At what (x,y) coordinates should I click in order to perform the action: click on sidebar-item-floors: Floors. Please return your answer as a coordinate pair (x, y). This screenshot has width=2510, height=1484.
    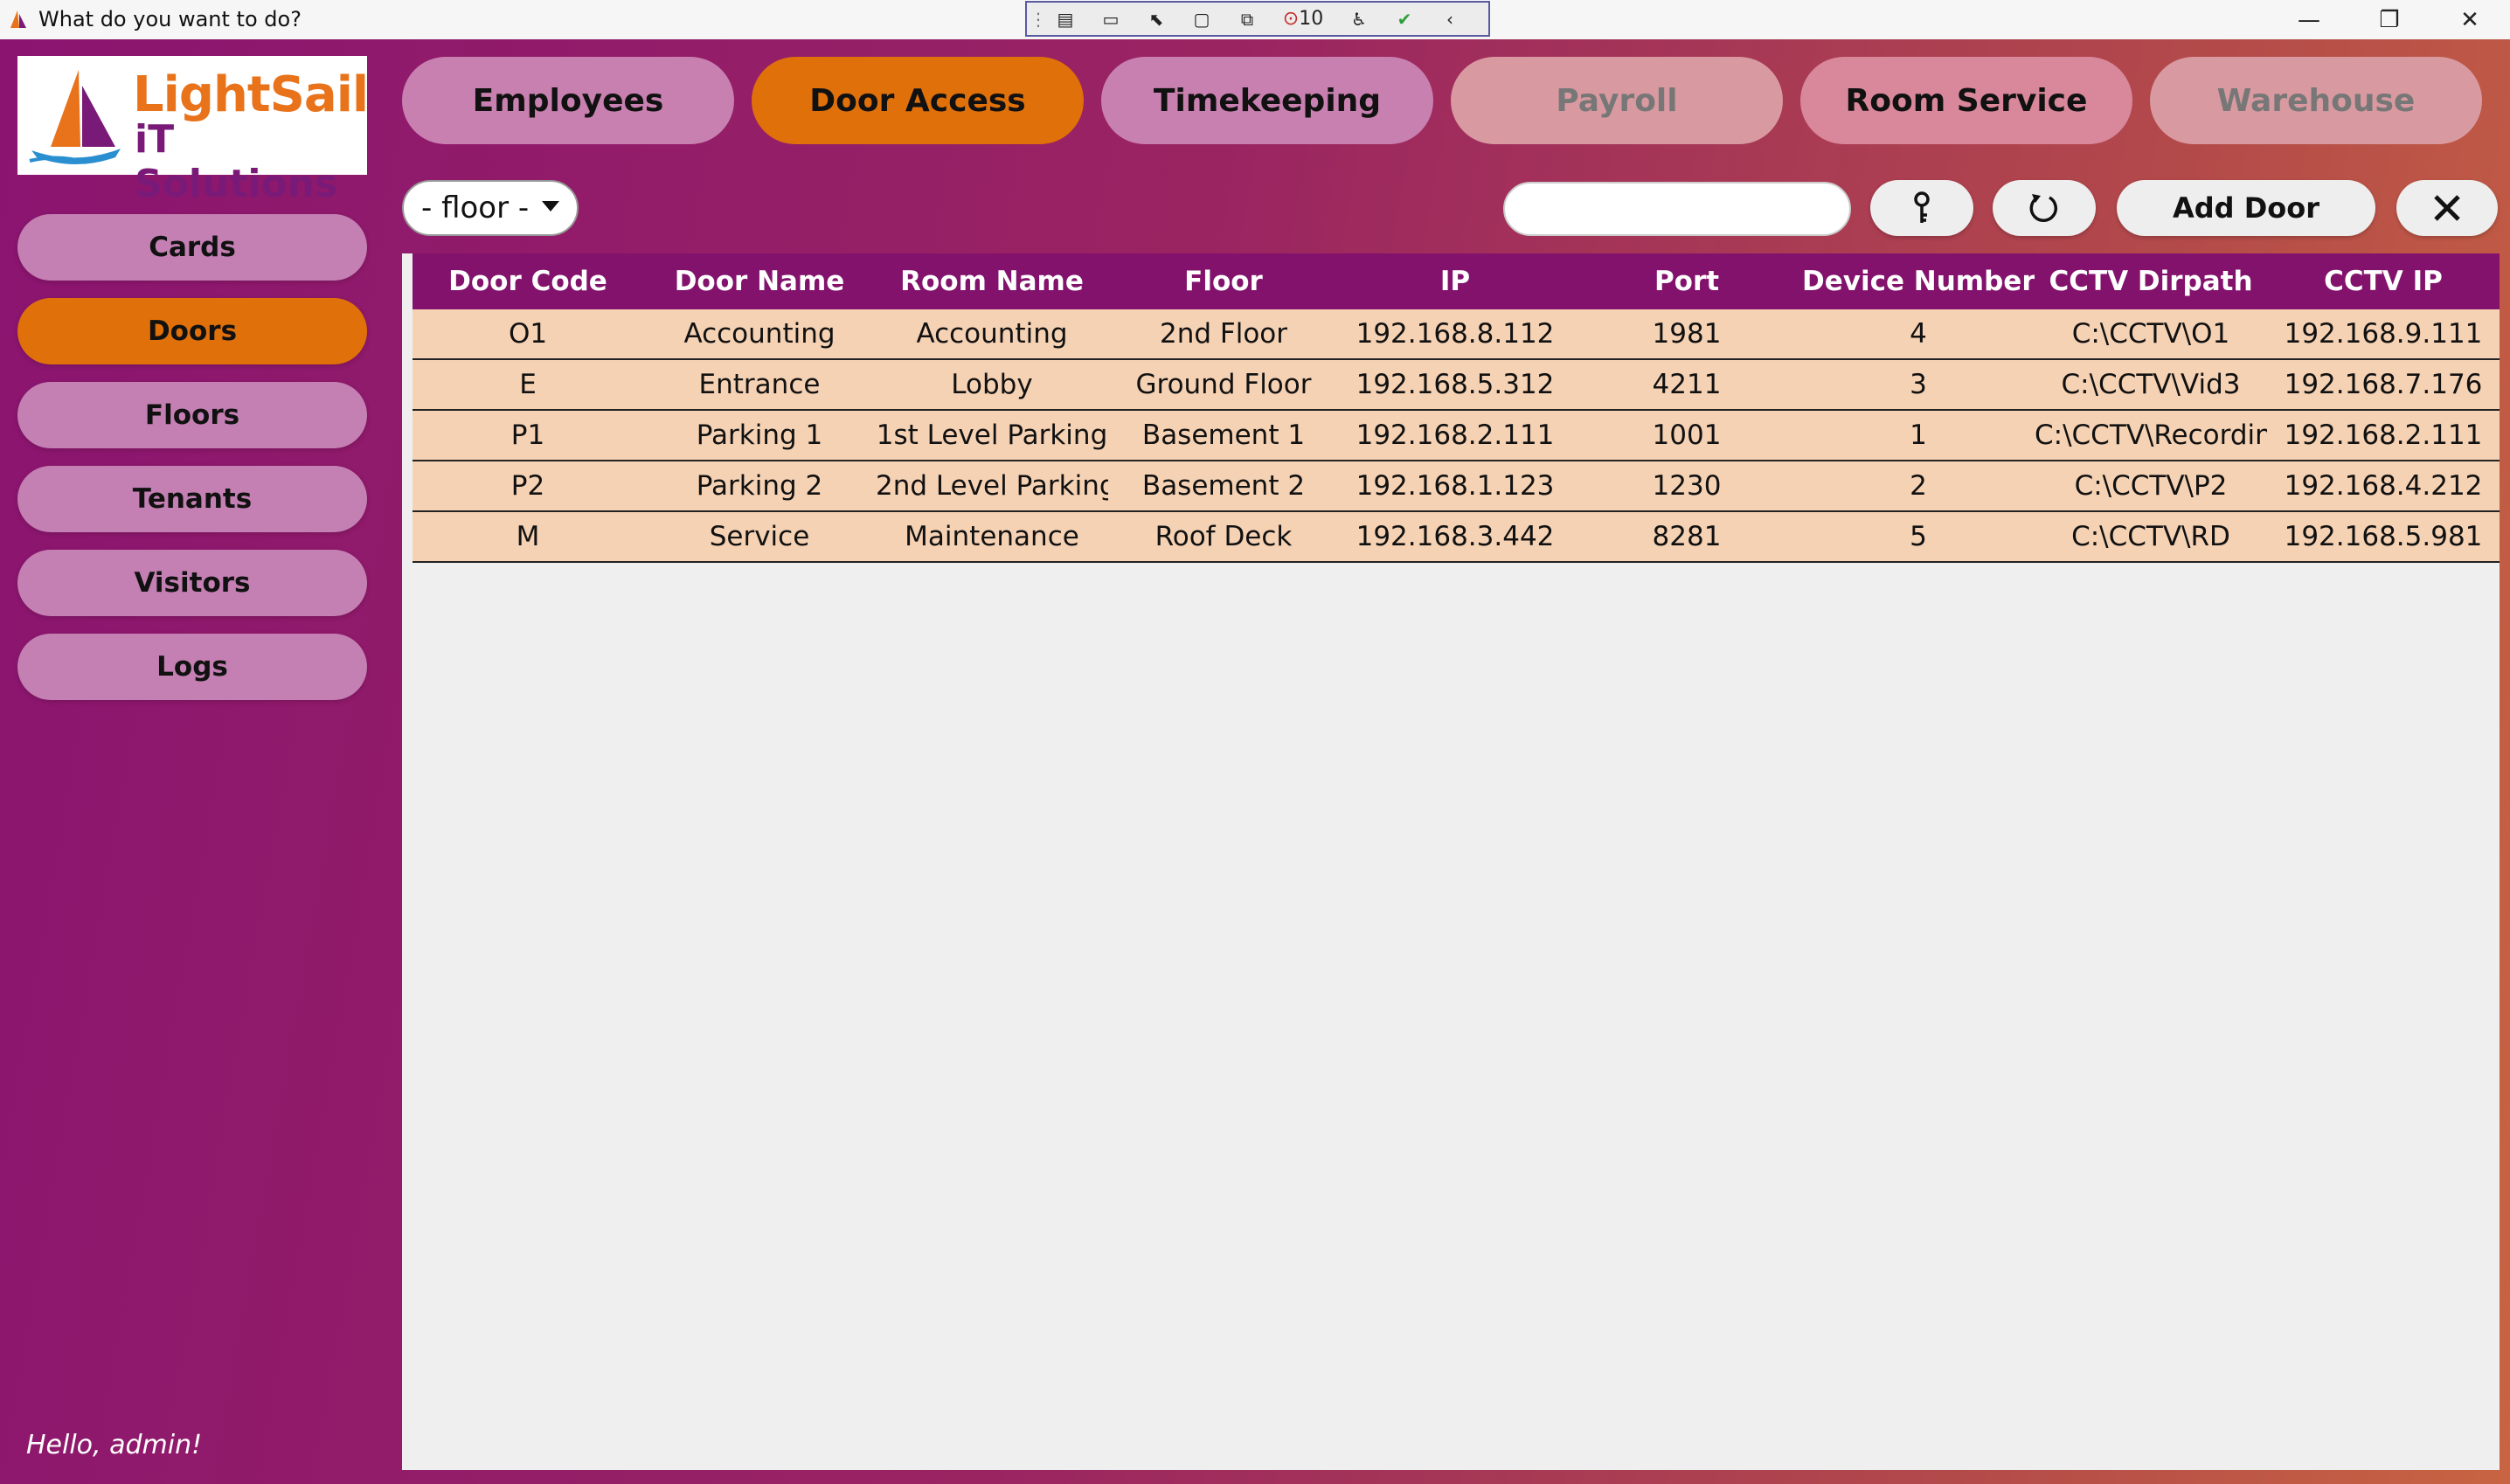
    Looking at the image, I should click on (192, 415).